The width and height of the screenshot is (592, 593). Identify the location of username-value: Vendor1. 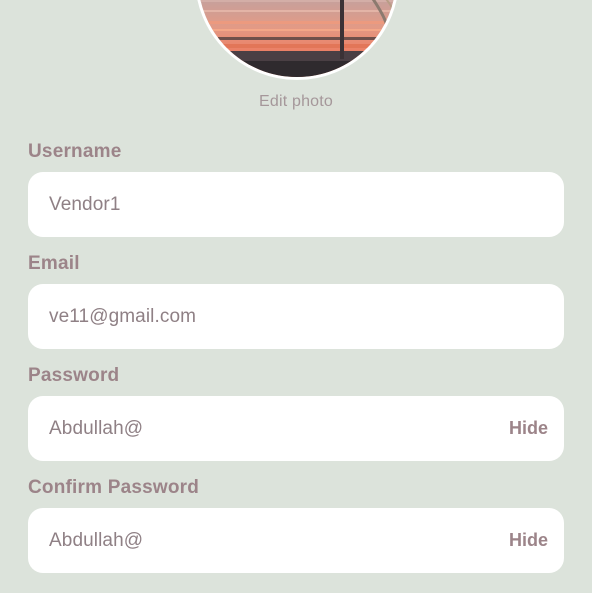
(85, 204).